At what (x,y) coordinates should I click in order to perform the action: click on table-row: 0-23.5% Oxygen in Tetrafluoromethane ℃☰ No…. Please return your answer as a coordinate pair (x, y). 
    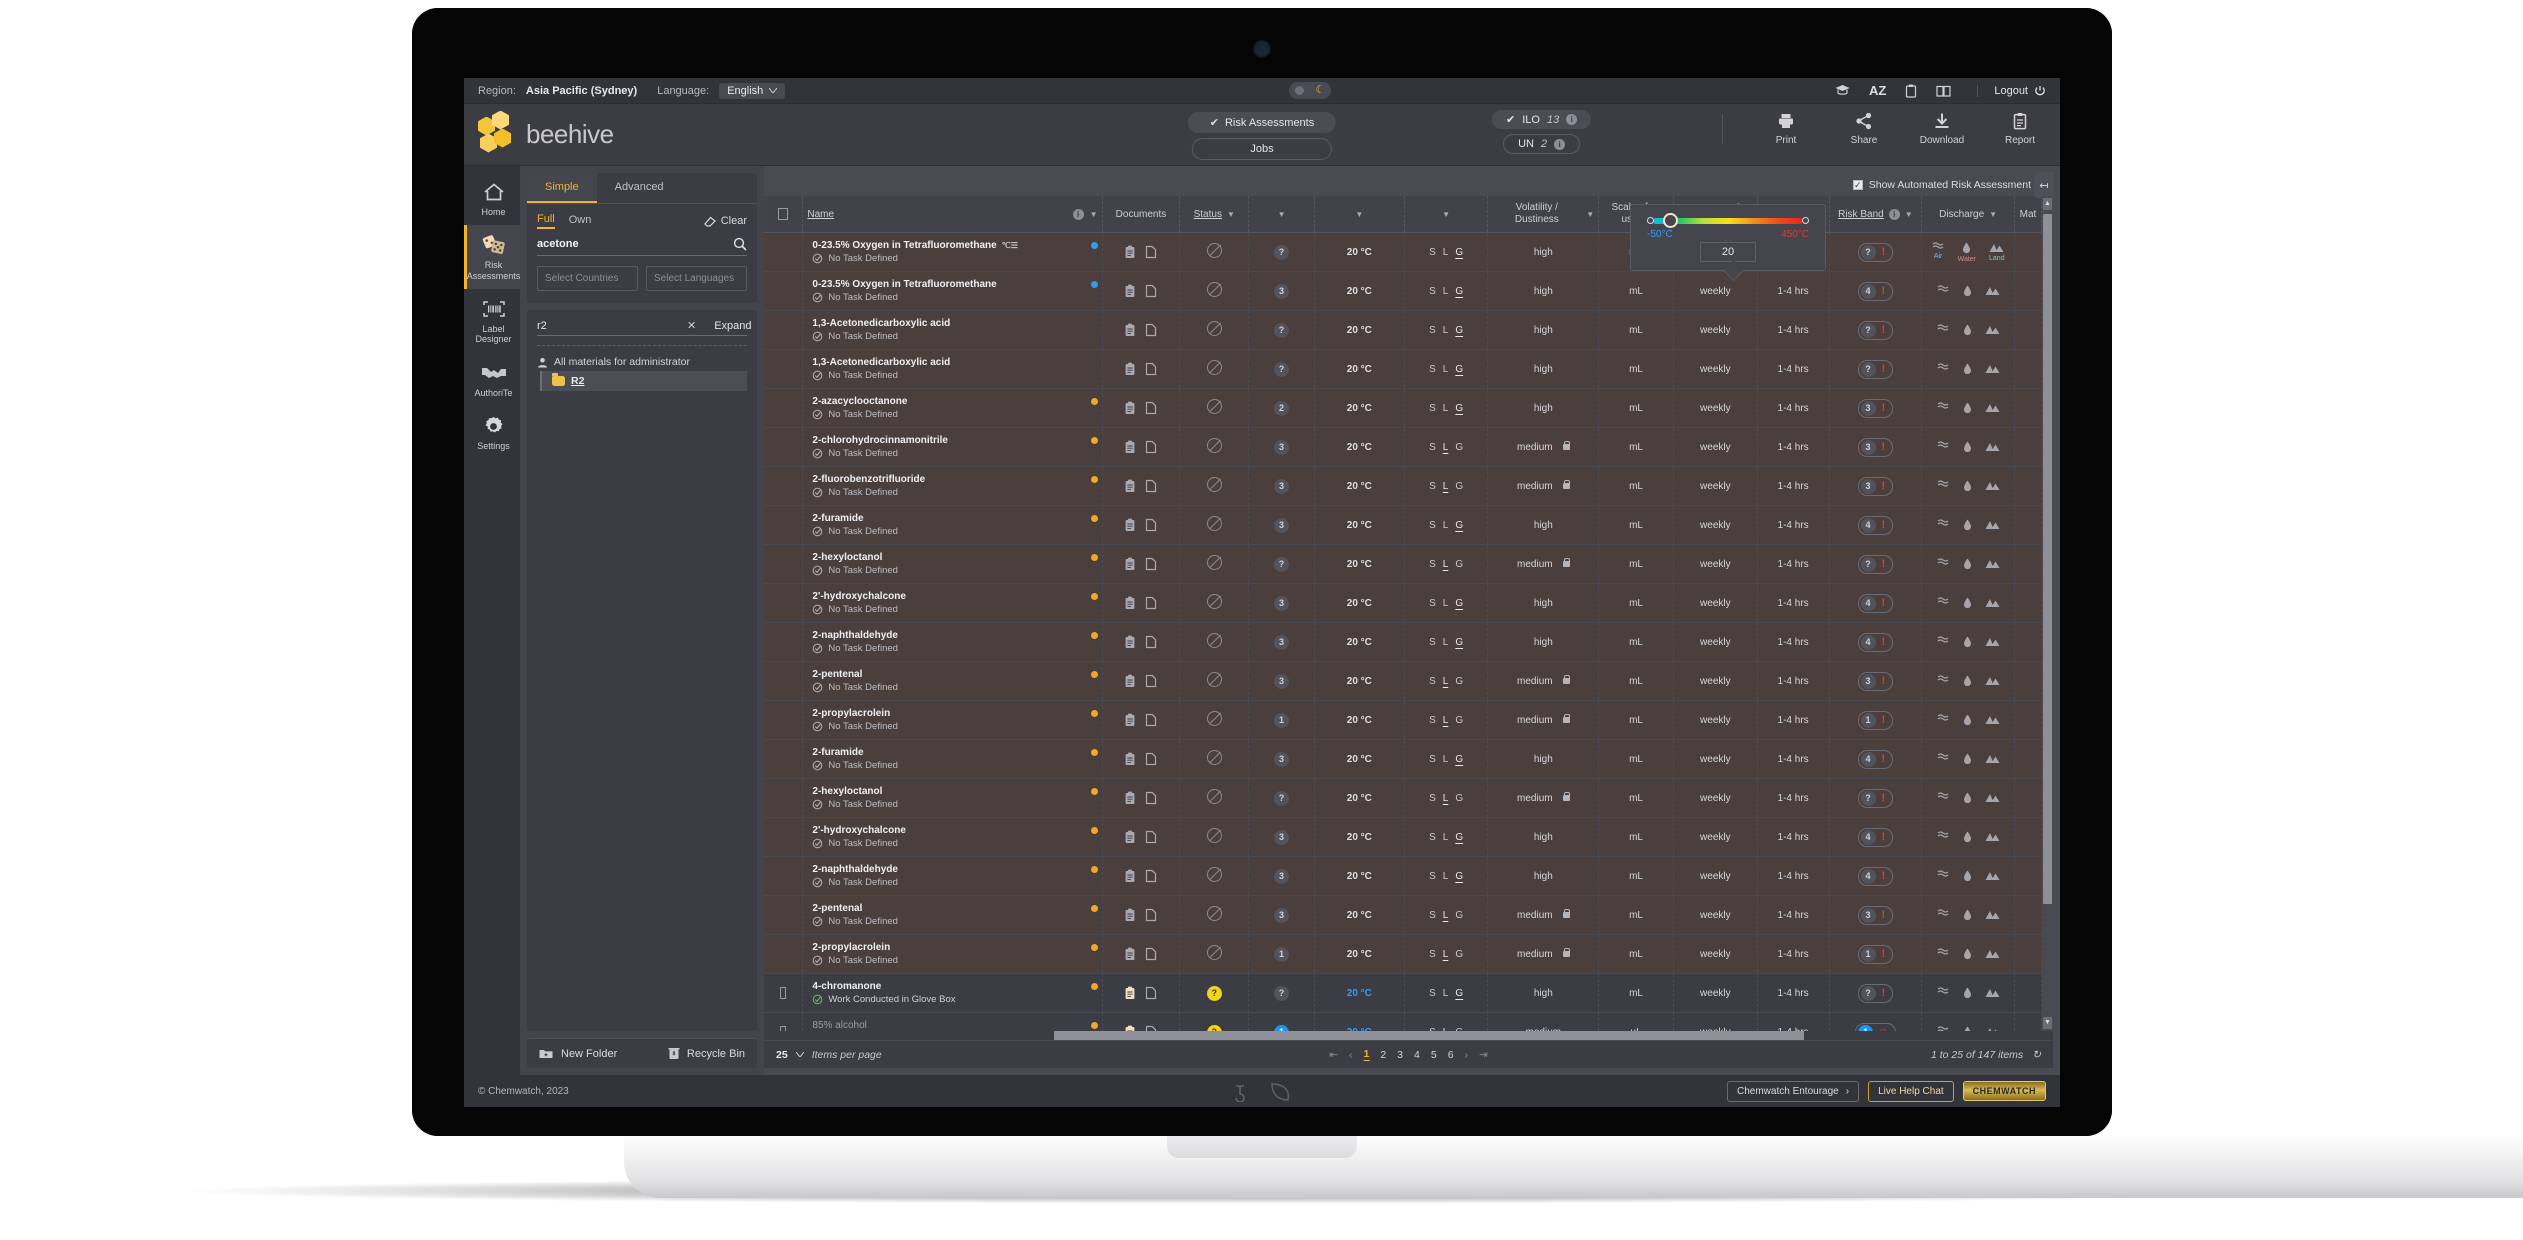
    Looking at the image, I should click on (1403, 252).